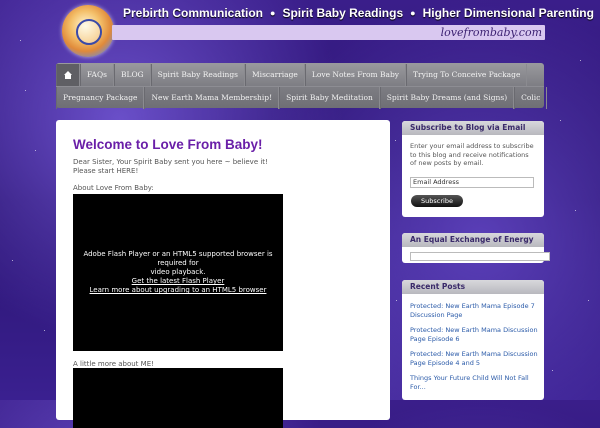 The width and height of the screenshot is (600, 428). Describe the element at coordinates (197, 75) in the screenshot. I see `nav-spirit-baby-readings: Spirit Baby Readings` at that location.